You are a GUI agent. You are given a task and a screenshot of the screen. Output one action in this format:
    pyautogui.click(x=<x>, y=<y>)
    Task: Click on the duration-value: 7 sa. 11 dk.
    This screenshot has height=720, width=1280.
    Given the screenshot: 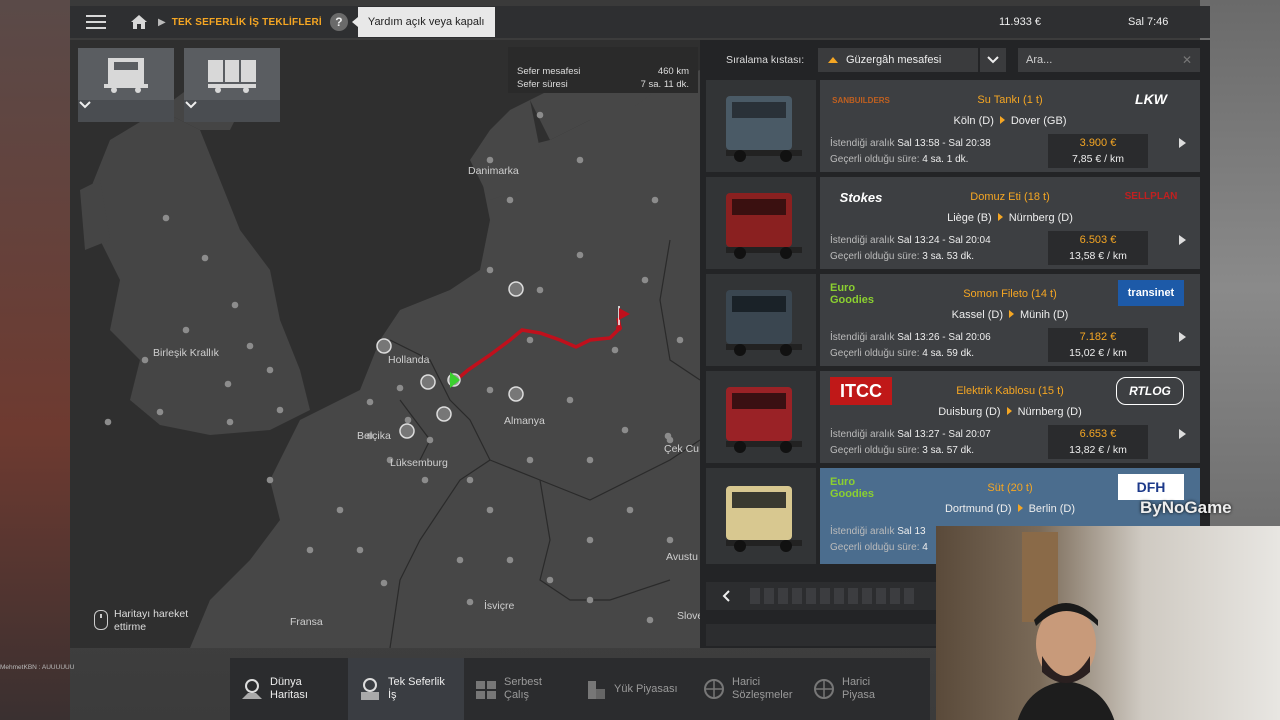 What is the action you would take?
    pyautogui.click(x=664, y=84)
    